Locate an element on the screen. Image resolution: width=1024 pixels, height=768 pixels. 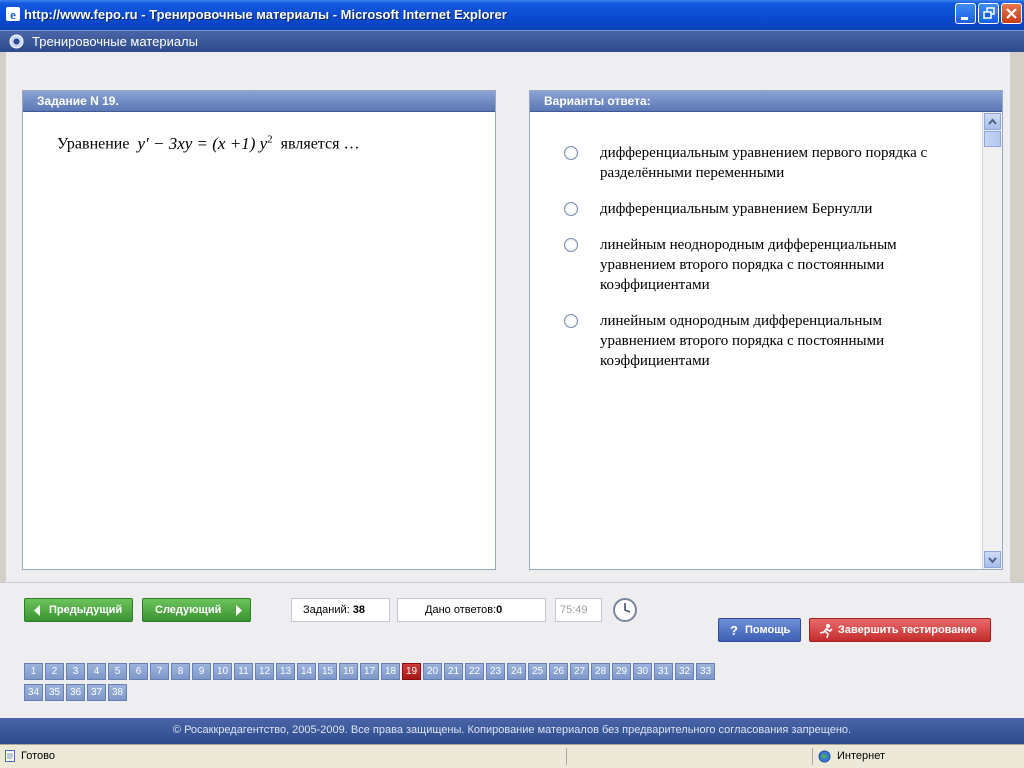
next-button: Следующий is located at coordinates (196, 610).